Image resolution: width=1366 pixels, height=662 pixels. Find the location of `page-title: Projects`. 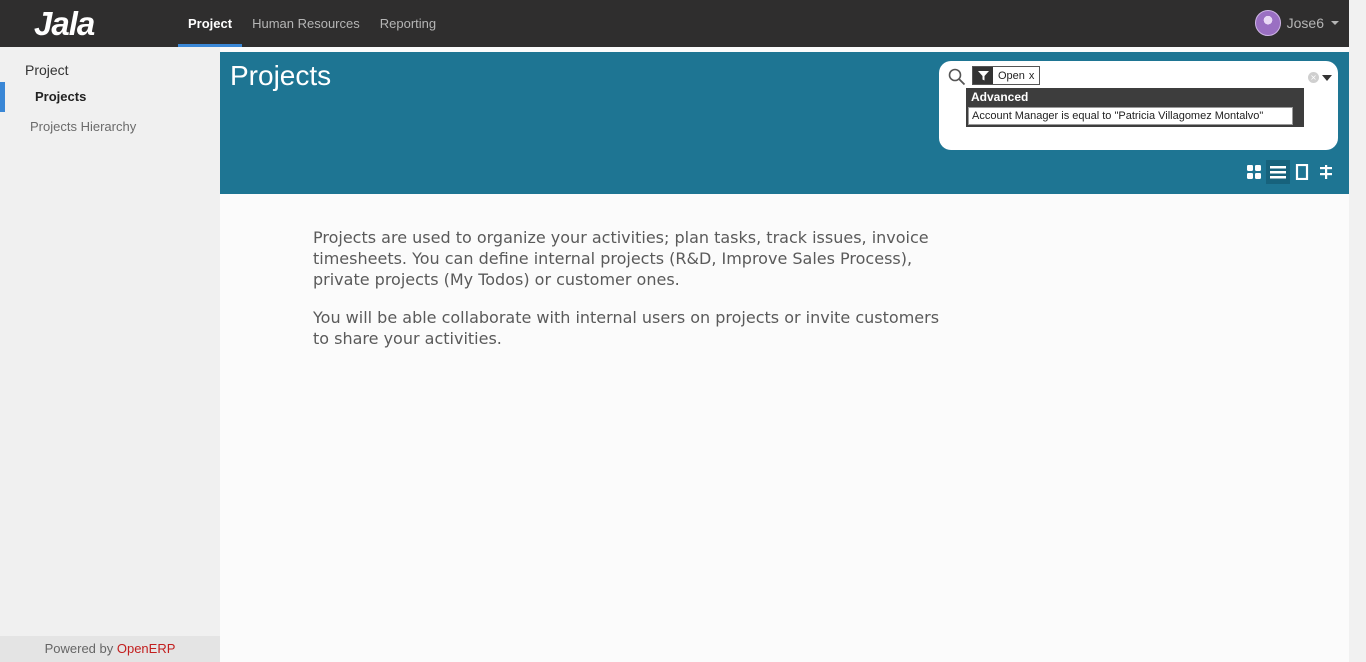

page-title: Projects is located at coordinates (281, 75).